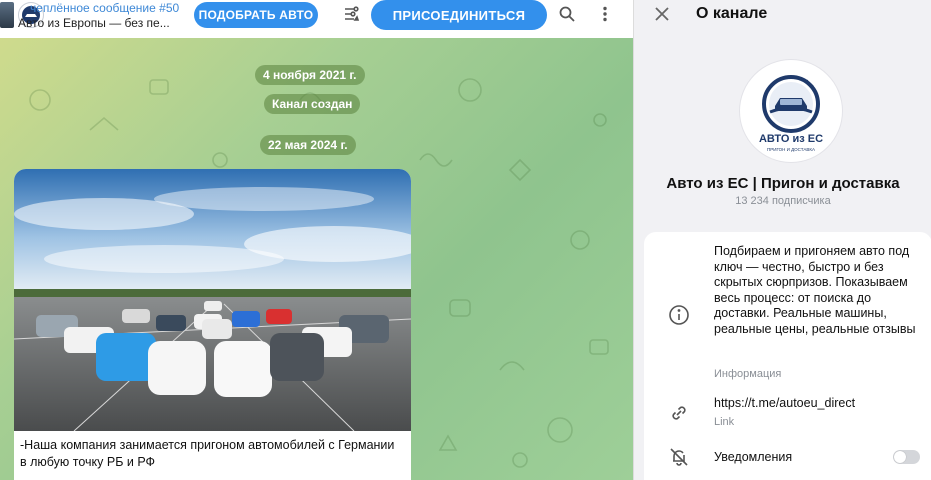  Describe the element at coordinates (753, 457) in the screenshot. I see `notifications-label: Уведомления` at that location.